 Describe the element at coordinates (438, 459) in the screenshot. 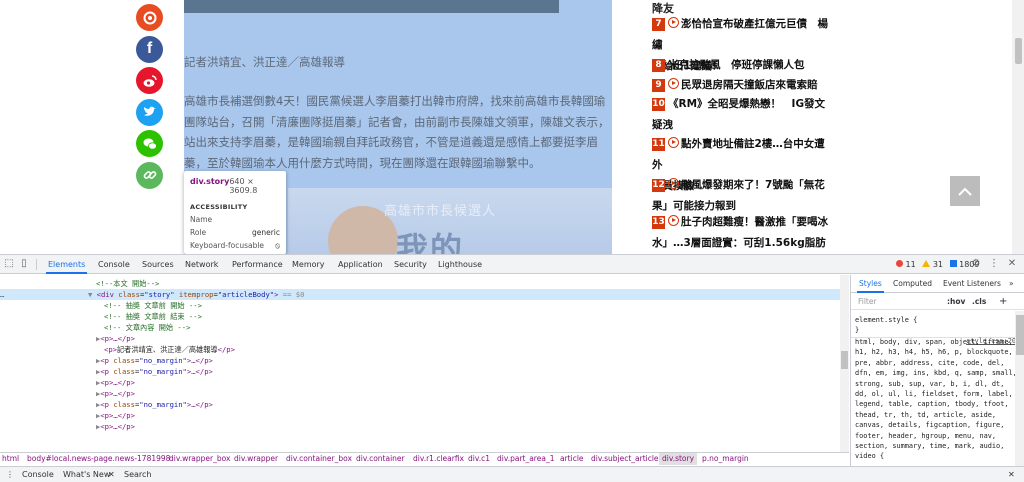

I see `breadcrumb-item: div.r1.clearfix` at that location.